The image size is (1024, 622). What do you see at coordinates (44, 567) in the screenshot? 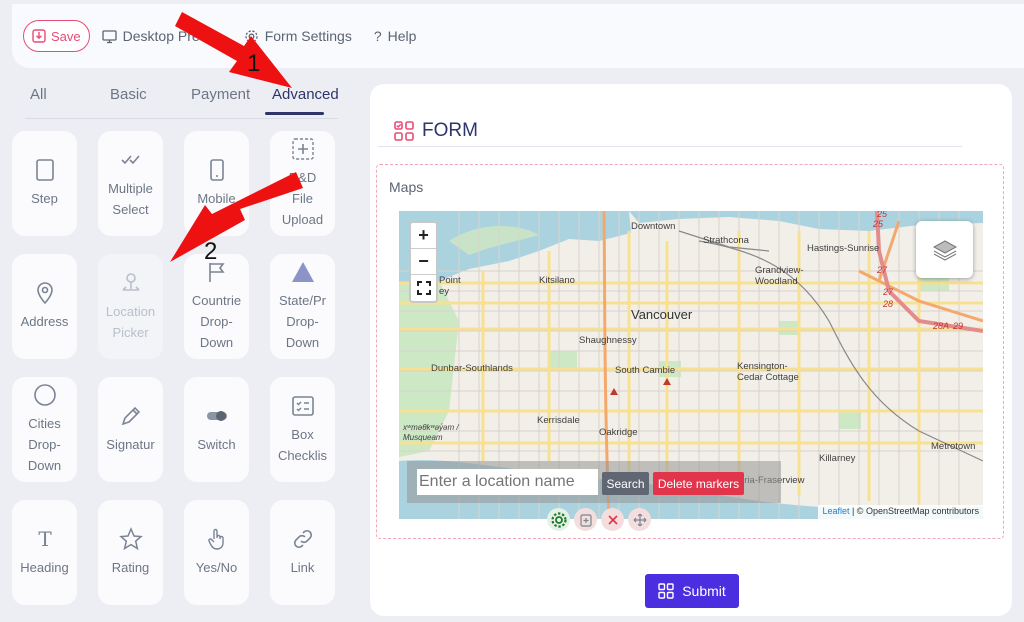
I see `field-label: Heading` at bounding box center [44, 567].